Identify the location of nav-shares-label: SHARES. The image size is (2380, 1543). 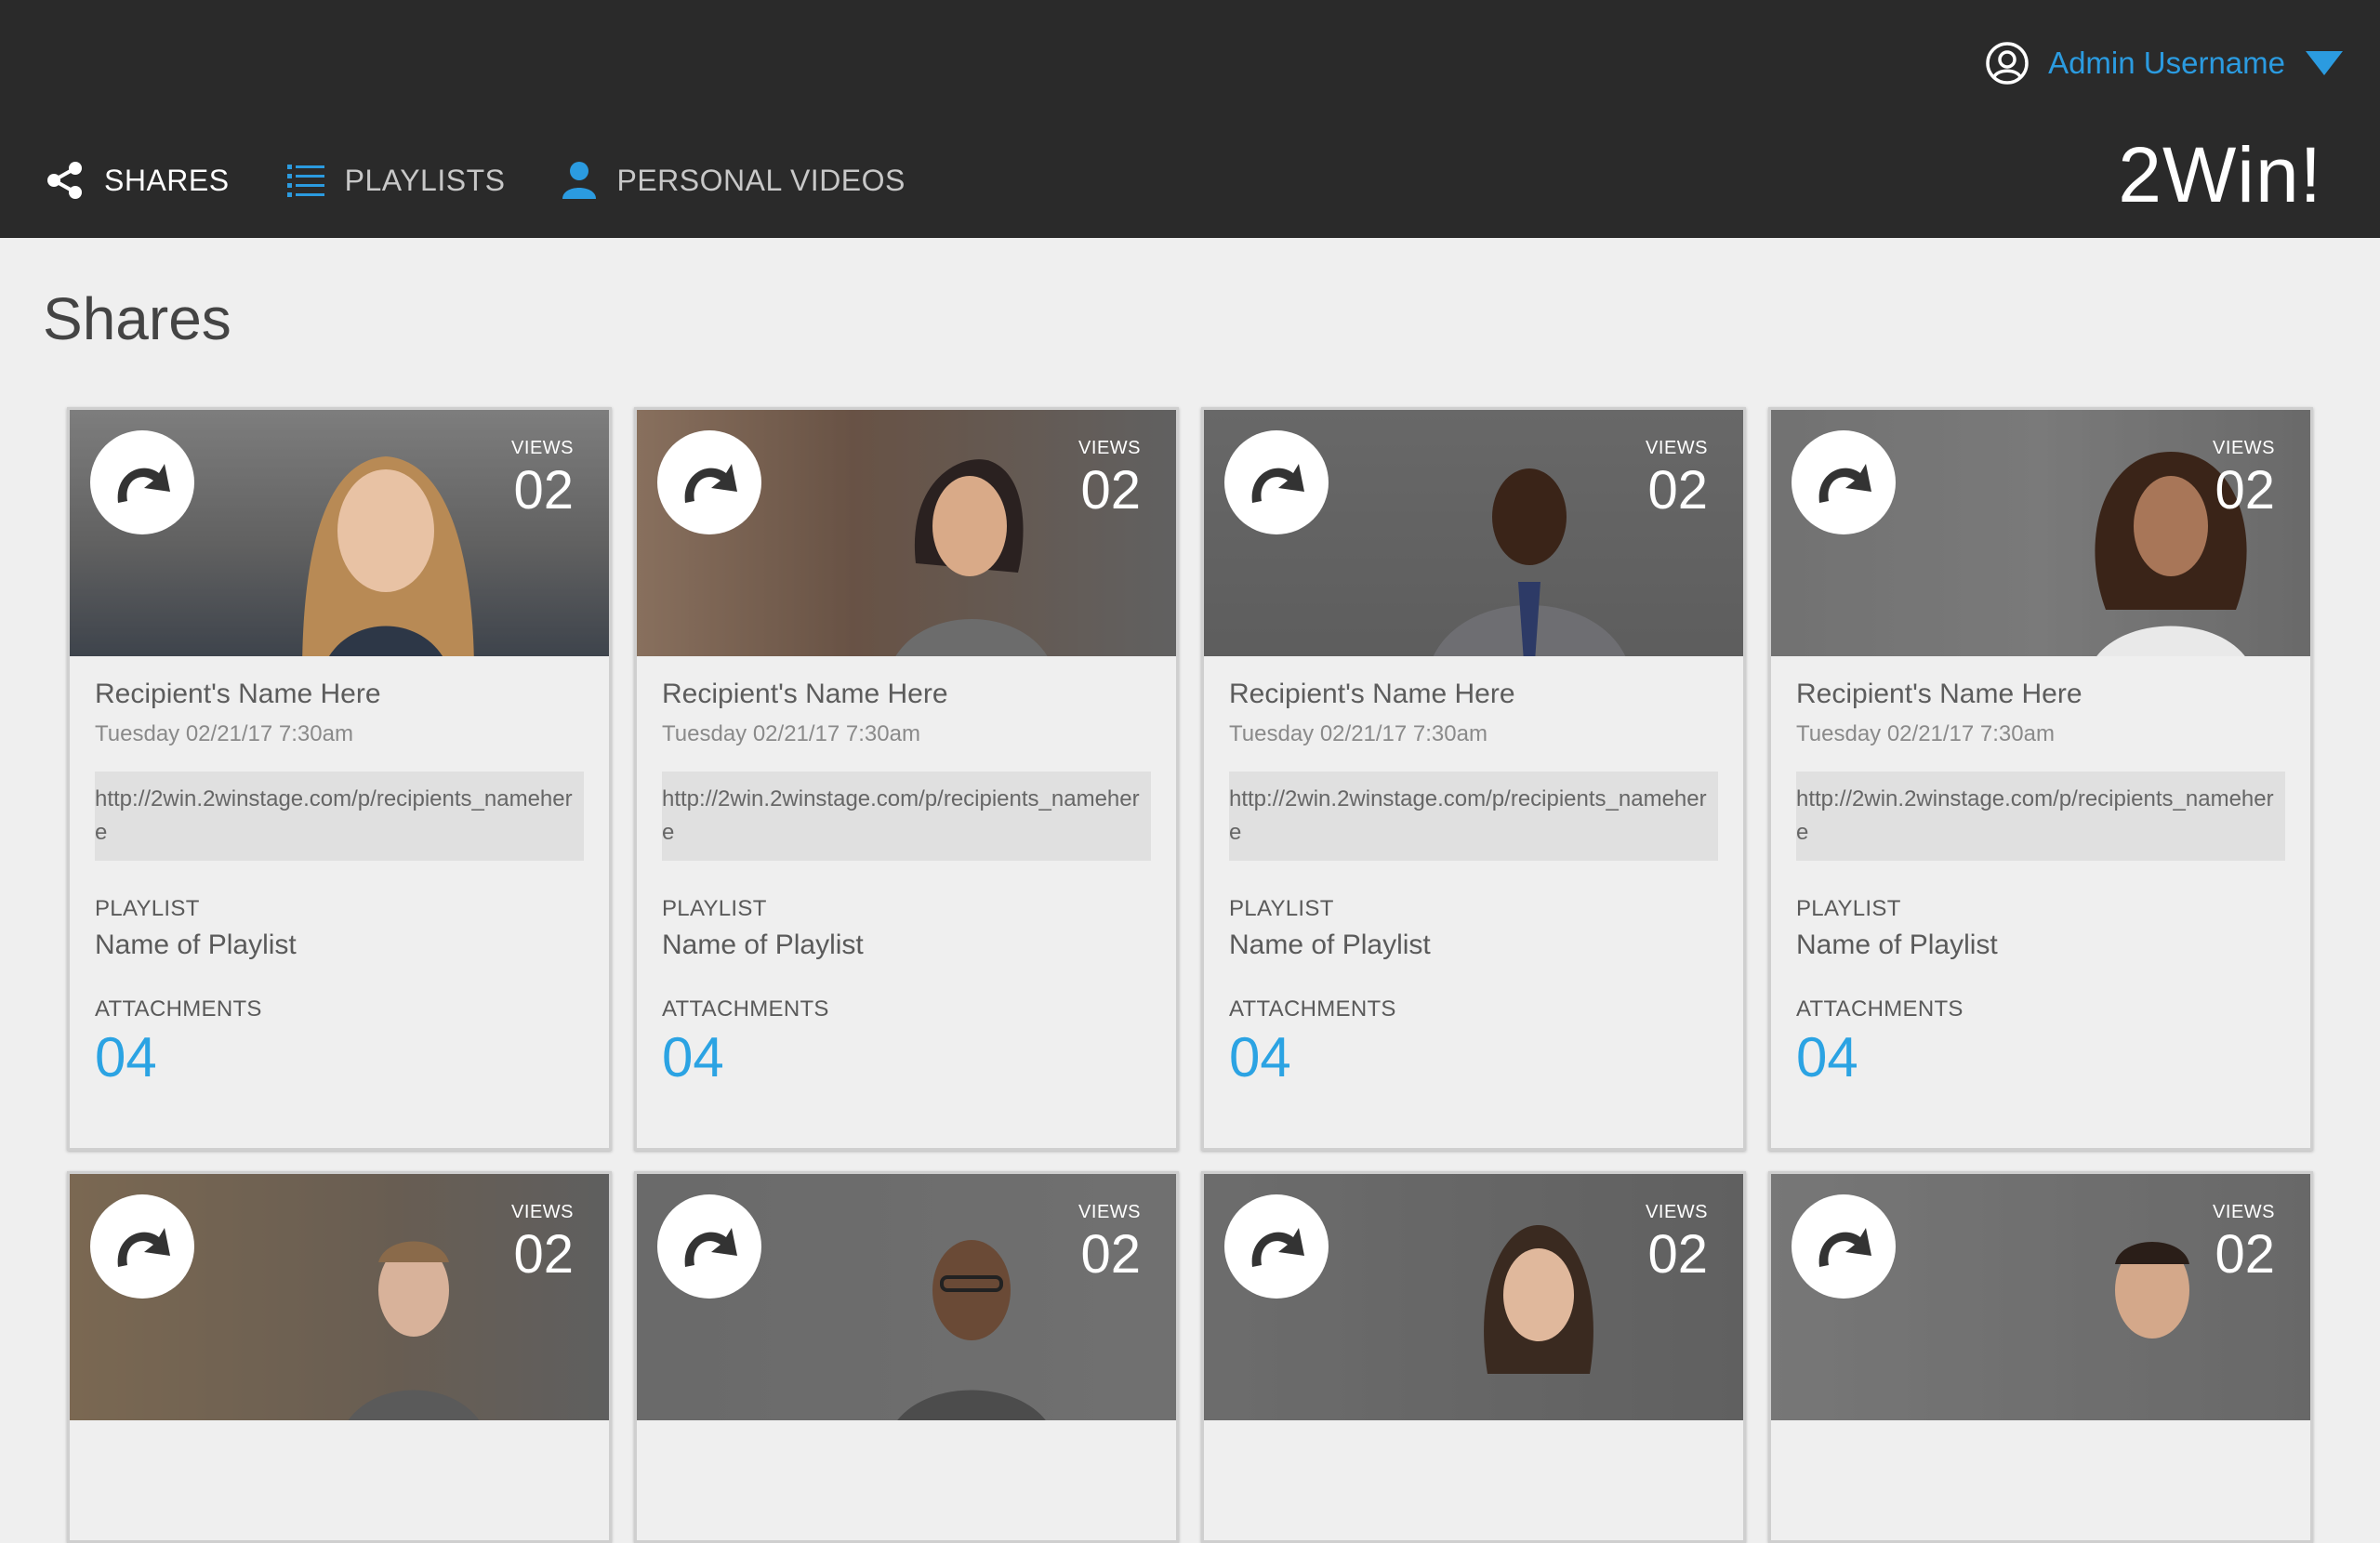
(167, 180).